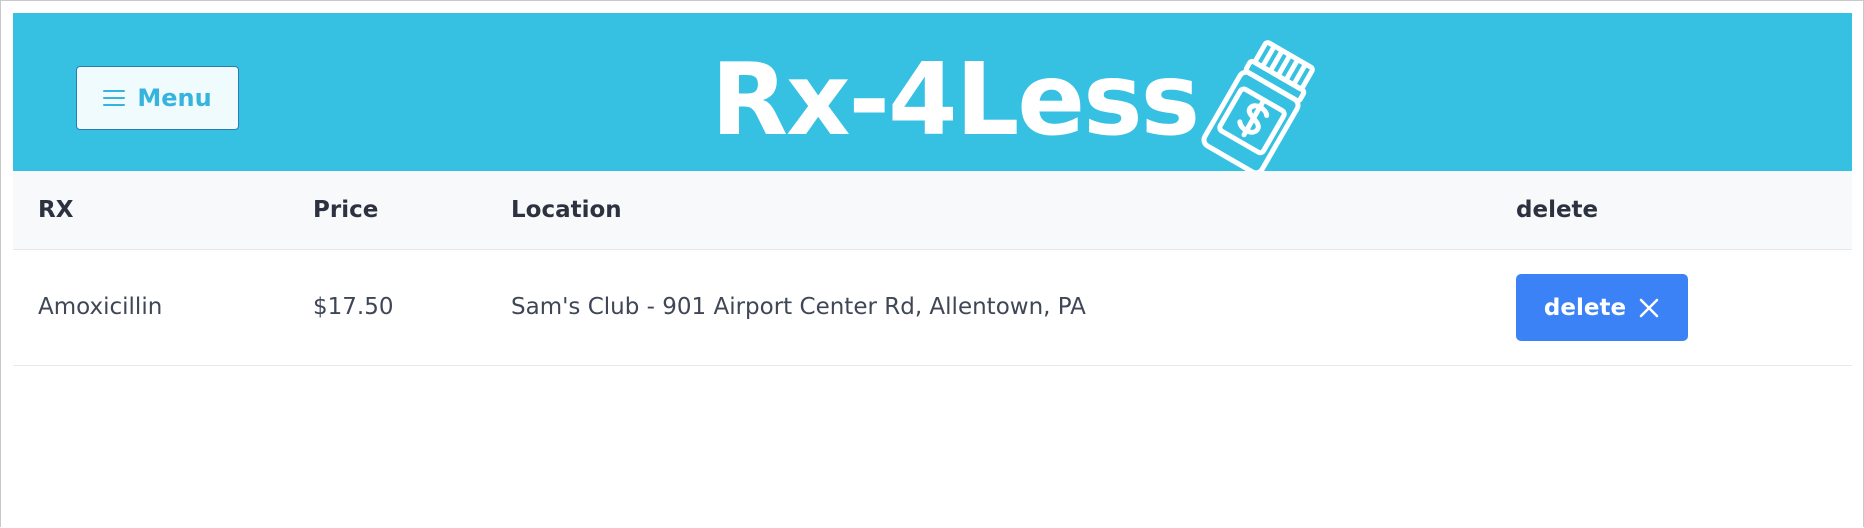  Describe the element at coordinates (174, 98) in the screenshot. I see `menu-button-label: Menu` at that location.